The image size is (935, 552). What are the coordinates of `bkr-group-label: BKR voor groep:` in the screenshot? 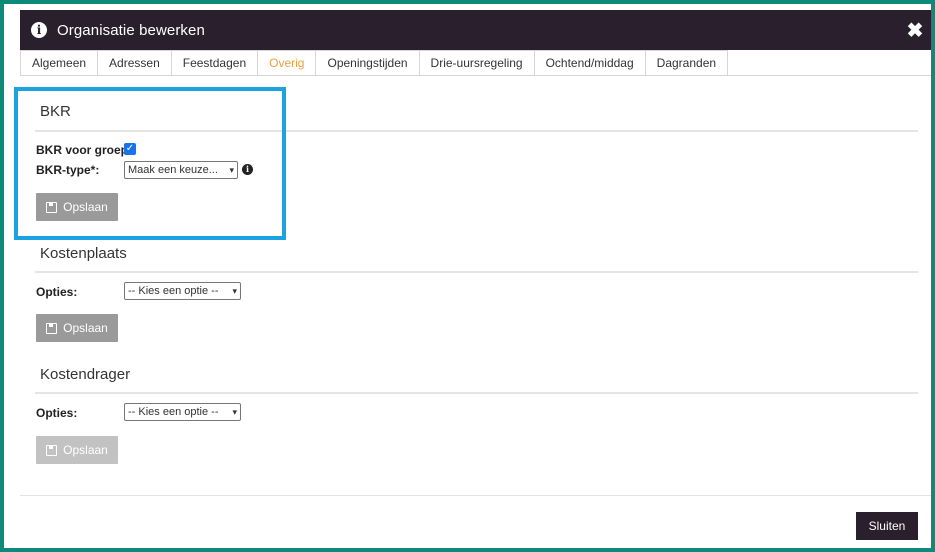 It's located at (84, 150).